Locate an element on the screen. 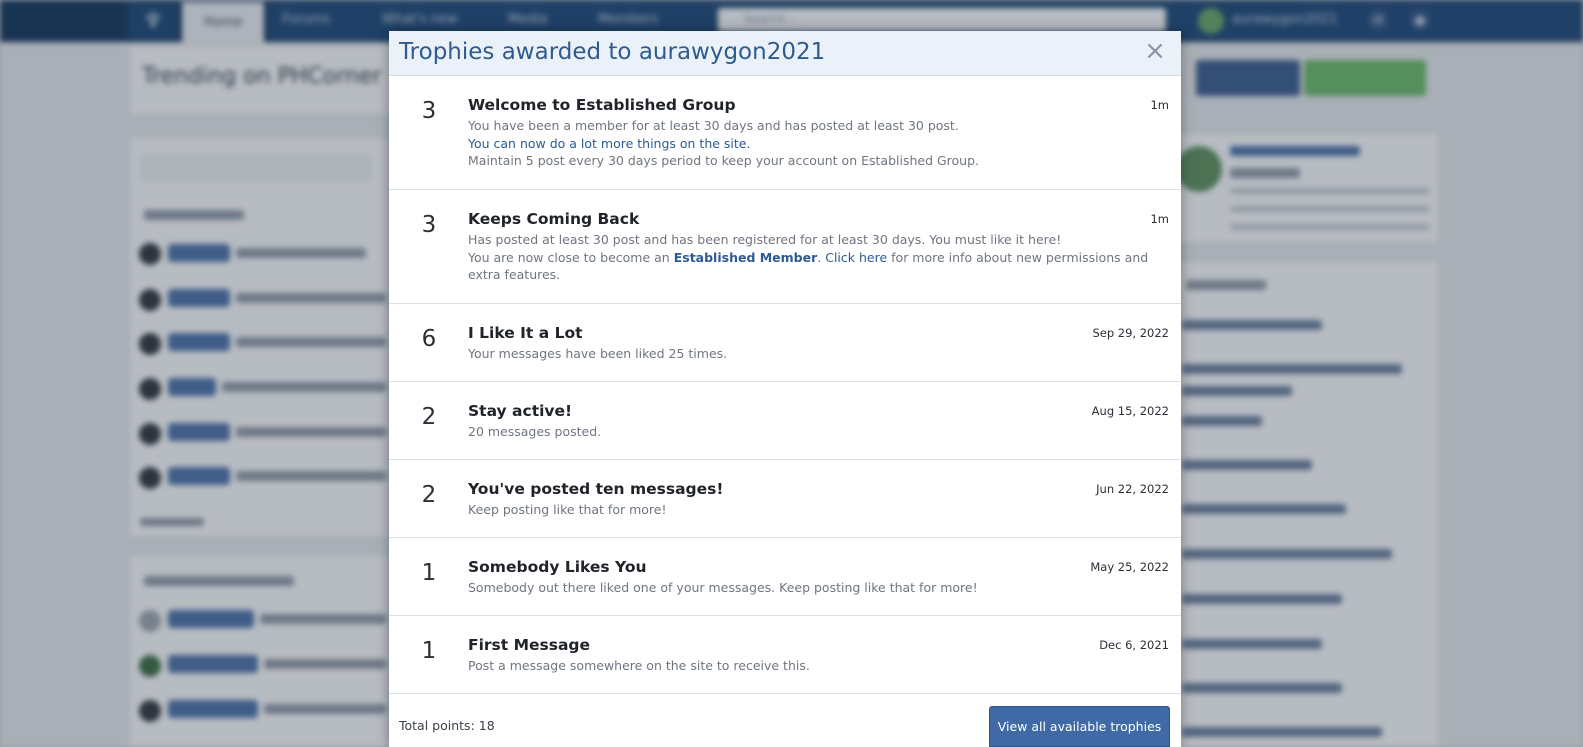 The width and height of the screenshot is (1583, 747). established-member-link: Established Member is located at coordinates (746, 257).